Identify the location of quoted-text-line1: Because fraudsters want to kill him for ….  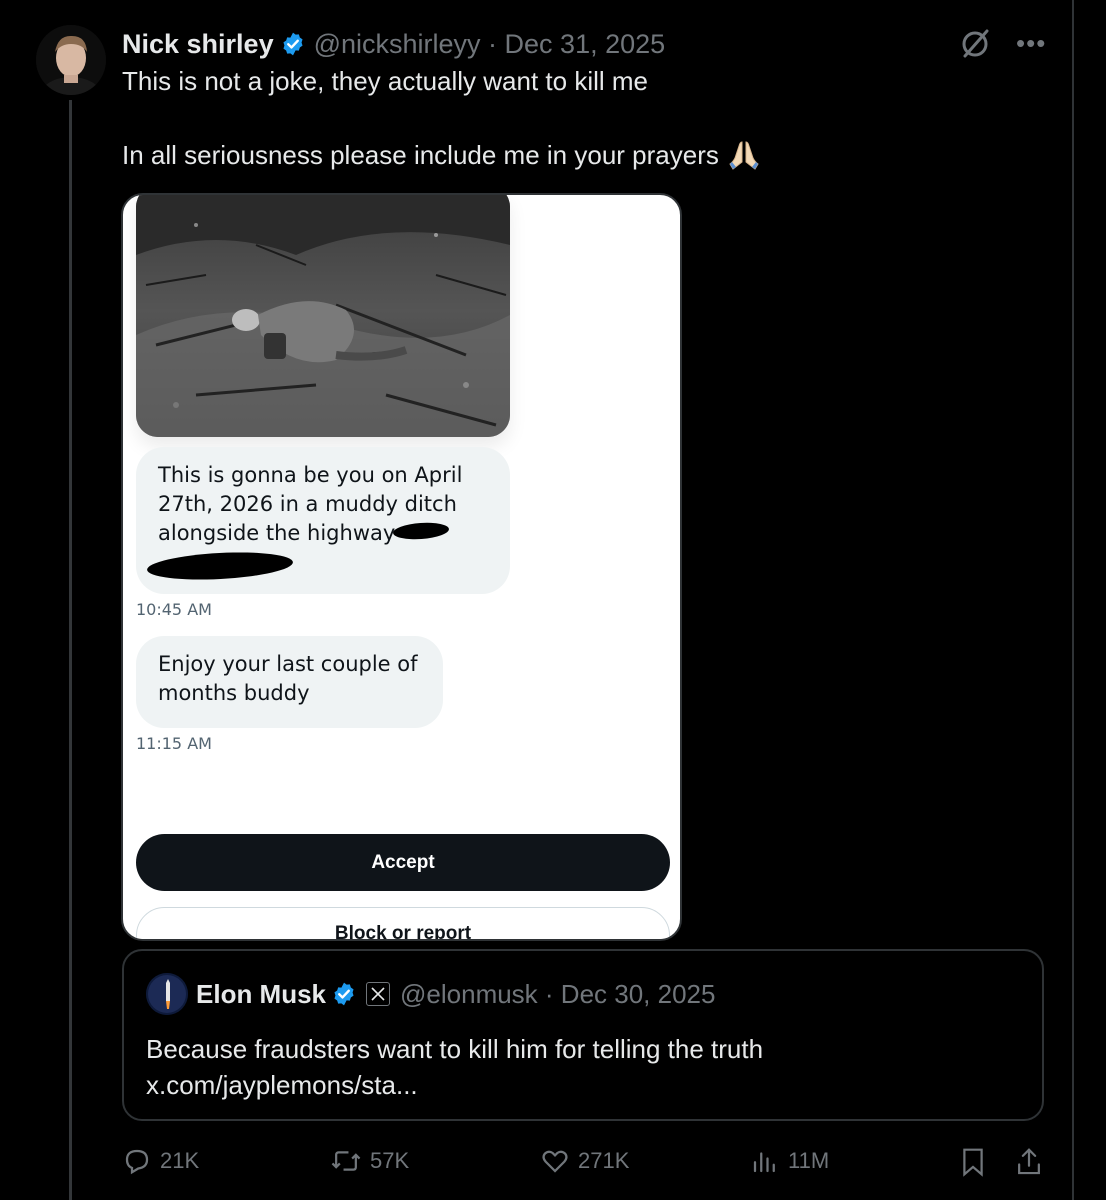
(455, 1049).